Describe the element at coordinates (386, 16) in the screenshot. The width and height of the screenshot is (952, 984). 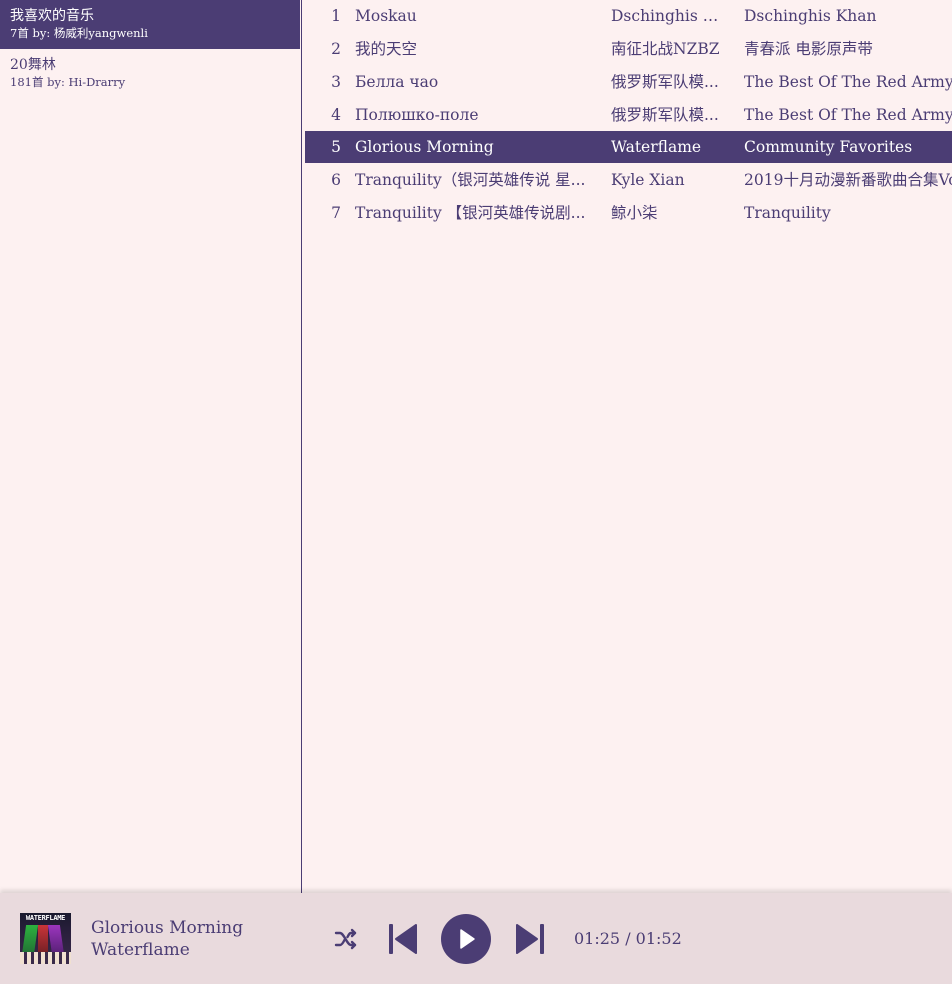
I see `track-title: Moskau` at that location.